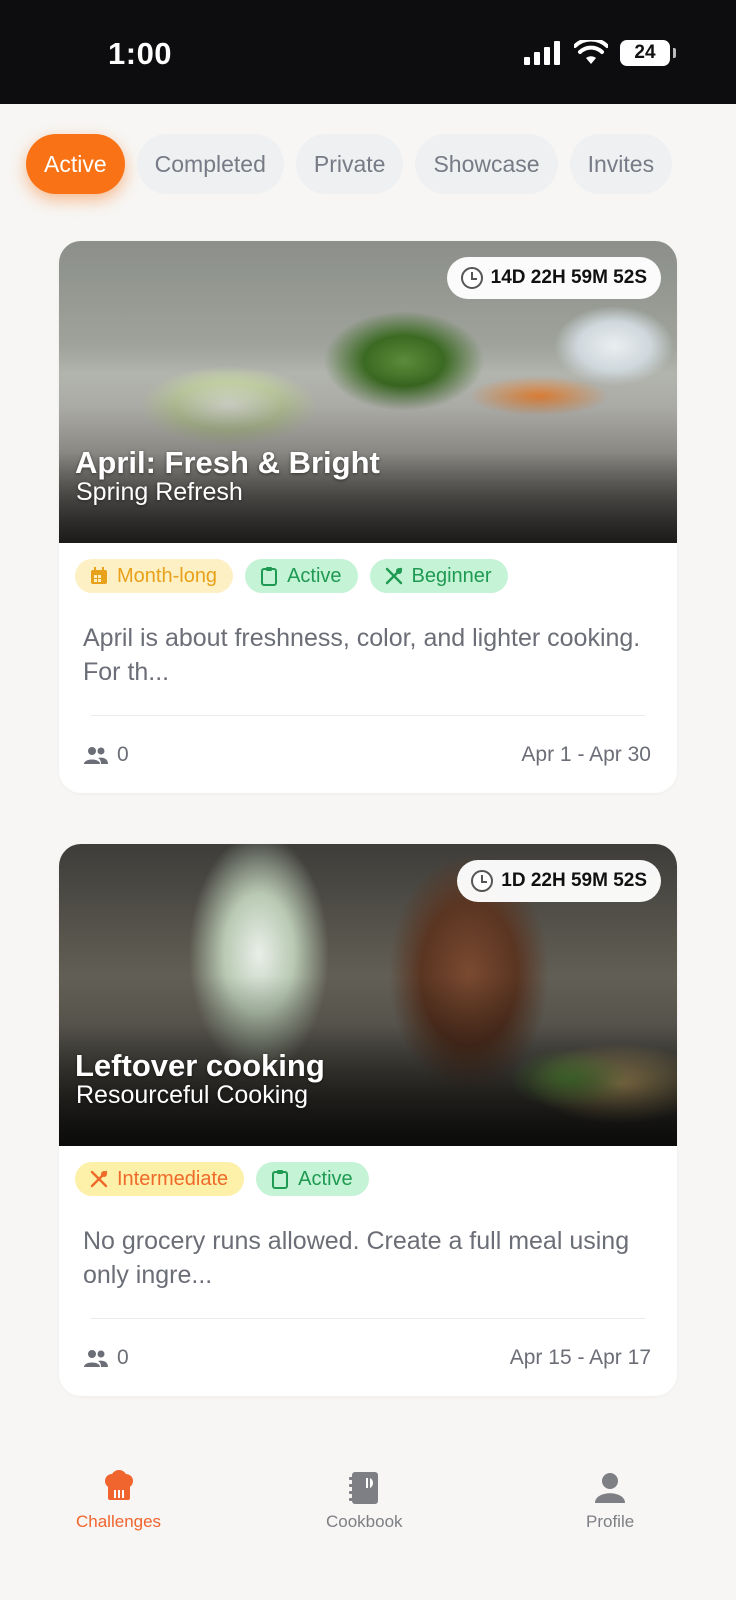 The width and height of the screenshot is (736, 1600). What do you see at coordinates (568, 277) in the screenshot?
I see `timer-text: 14D 22H 59M 52S` at bounding box center [568, 277].